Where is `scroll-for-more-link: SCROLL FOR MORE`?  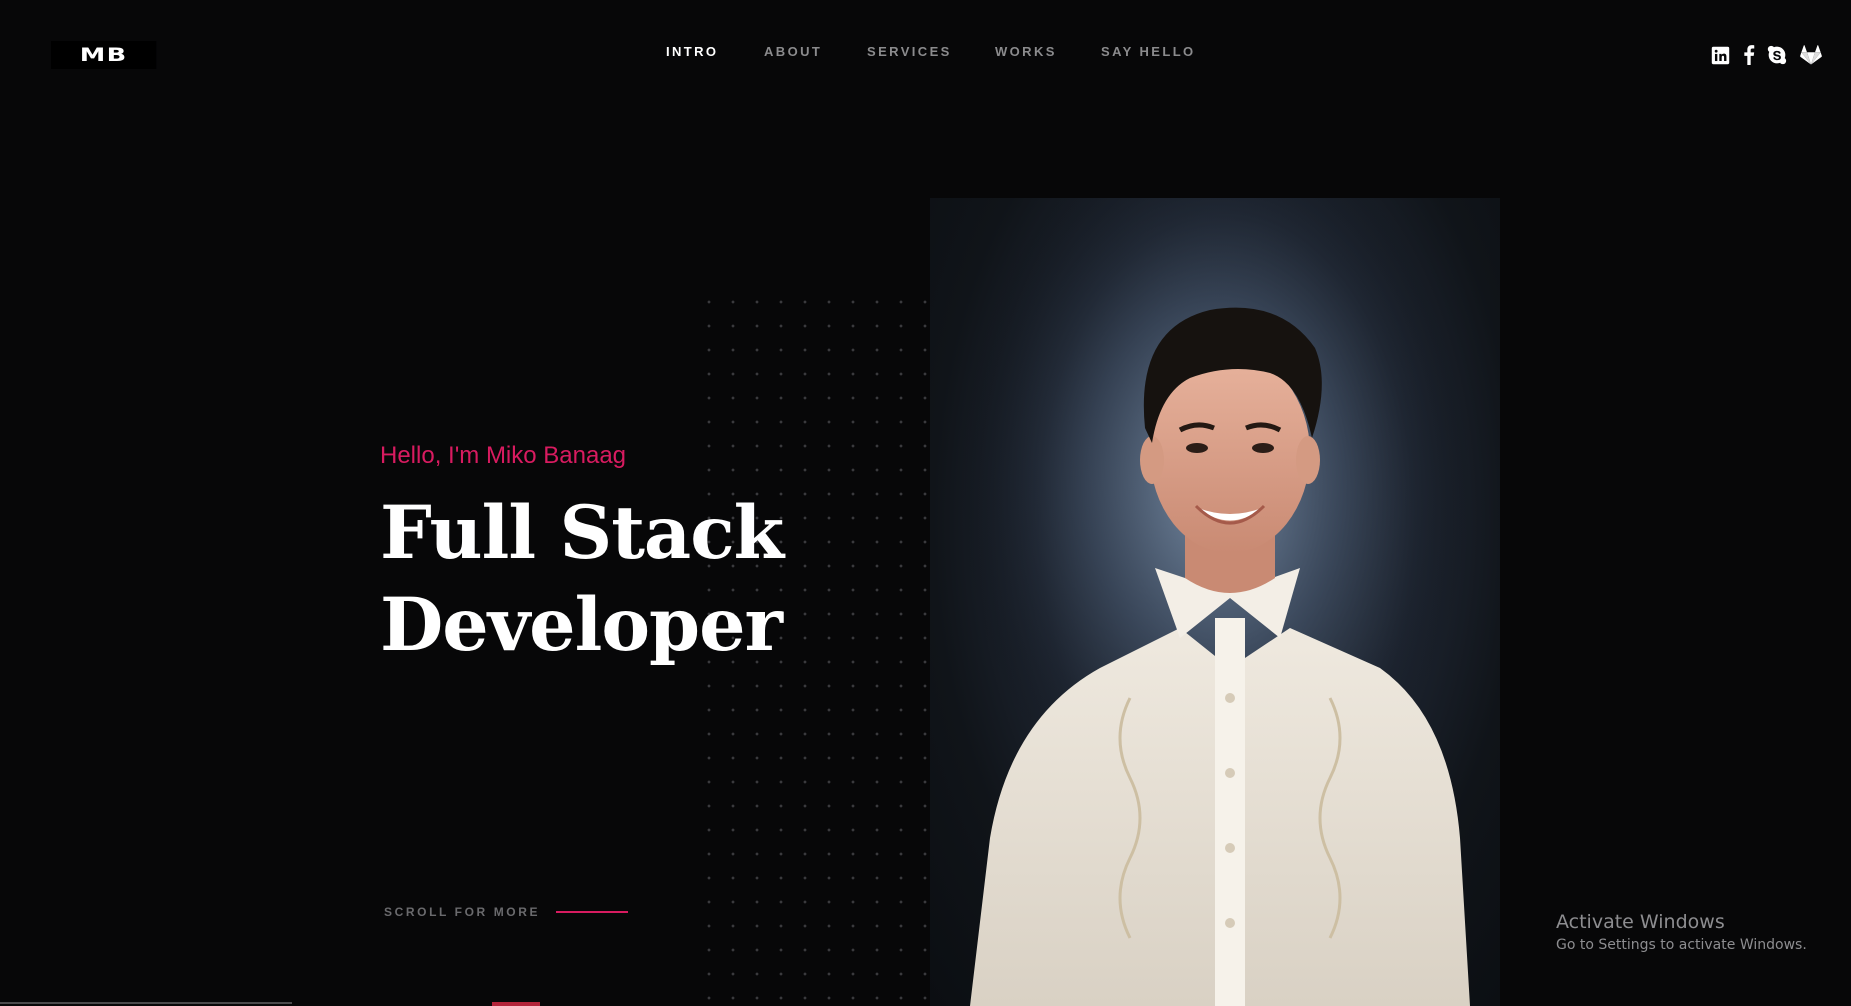 scroll-for-more-link: SCROLL FOR MORE is located at coordinates (506, 912).